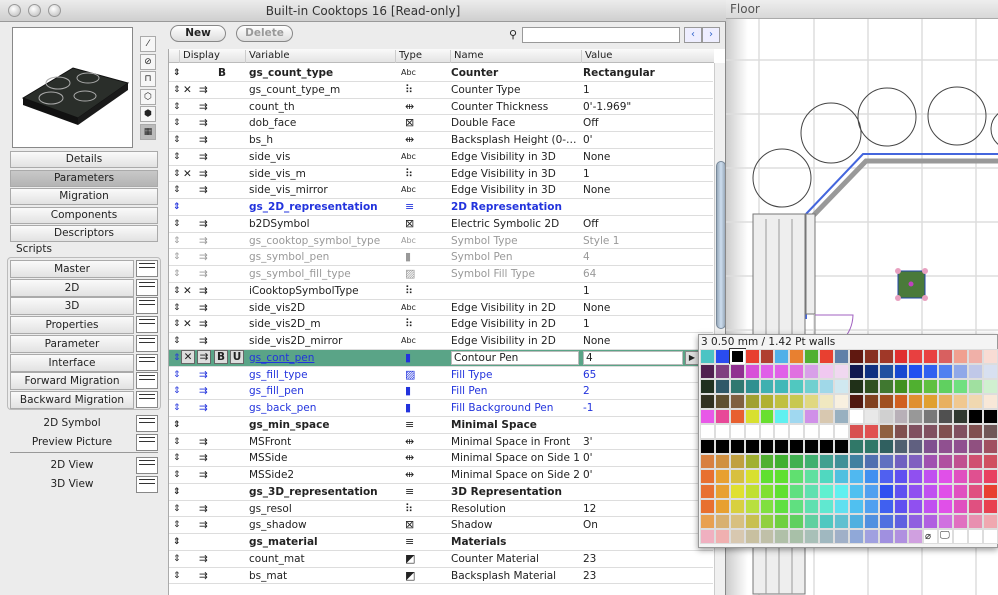 This screenshot has width=998, height=595. What do you see at coordinates (515, 357) in the screenshot?
I see `name-cell: Contour Pen` at bounding box center [515, 357].